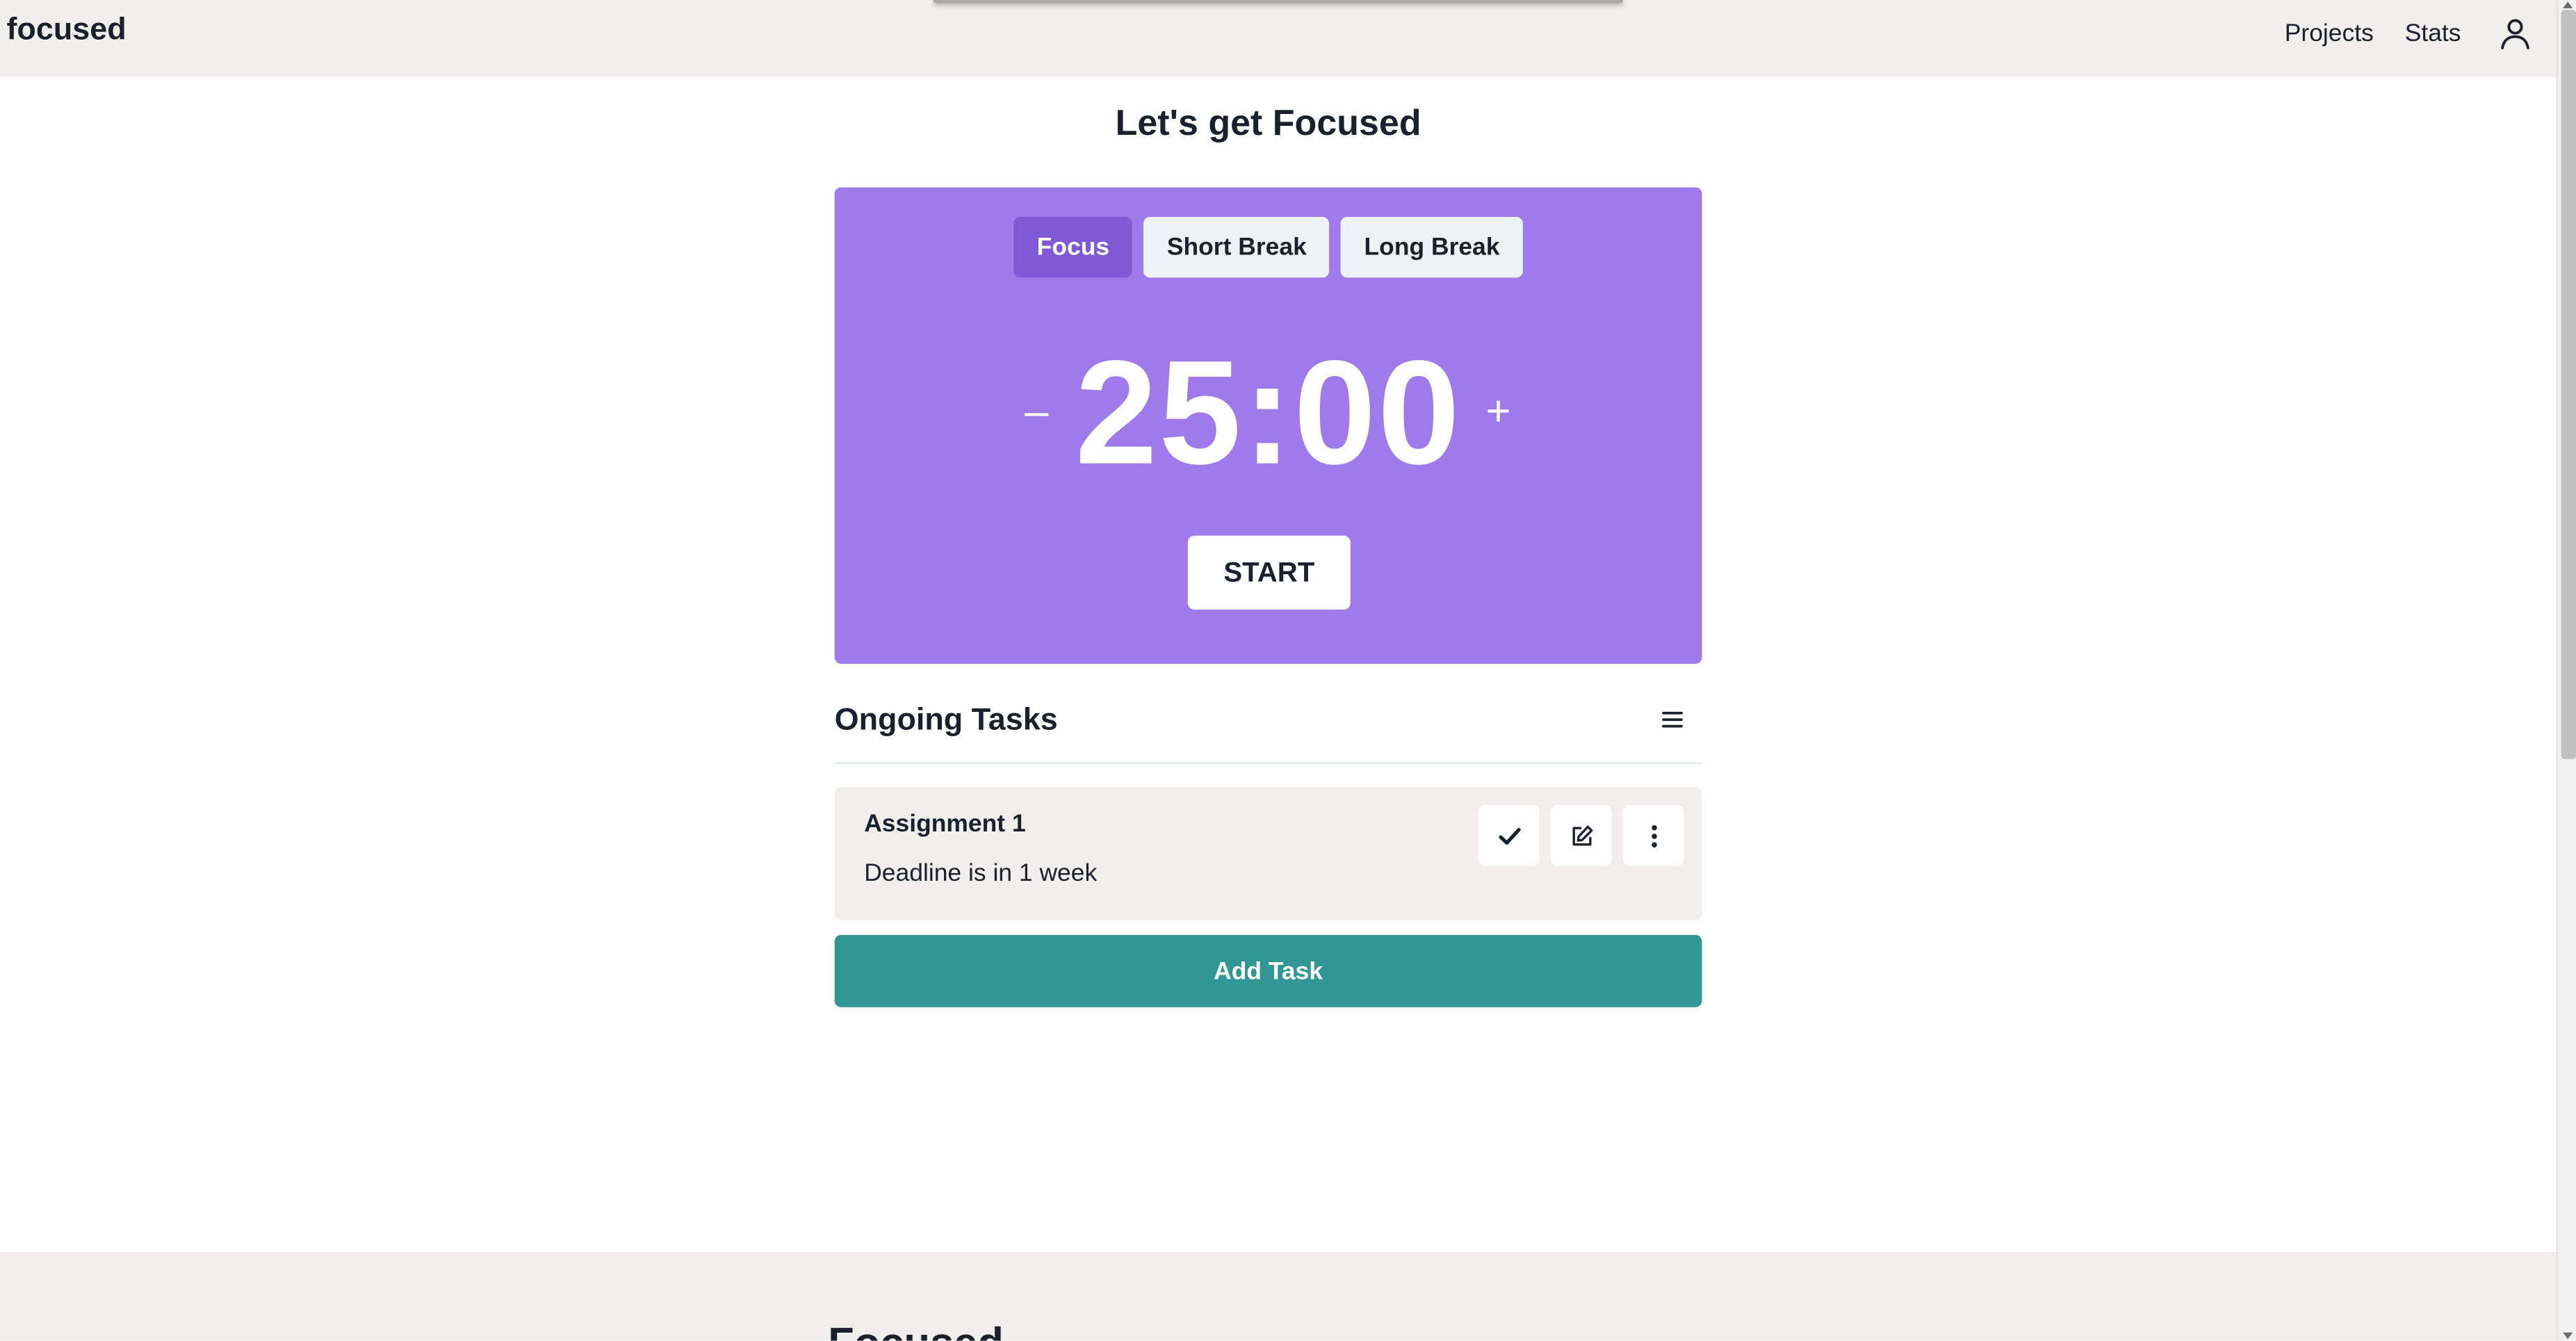 Image resolution: width=2576 pixels, height=1341 pixels. Describe the element at coordinates (1278, 39) in the screenshot. I see `top-nav-bar: focused Projects Stats` at that location.